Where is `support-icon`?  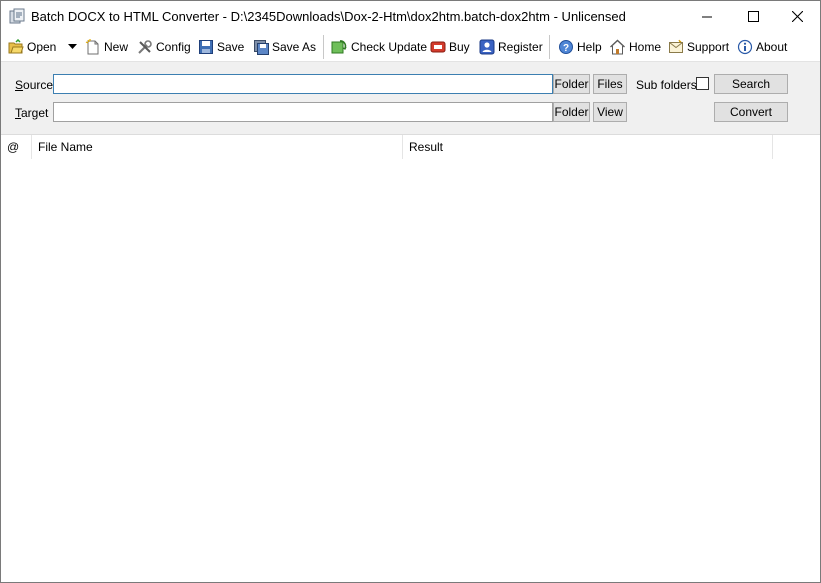
support-icon is located at coordinates (676, 46).